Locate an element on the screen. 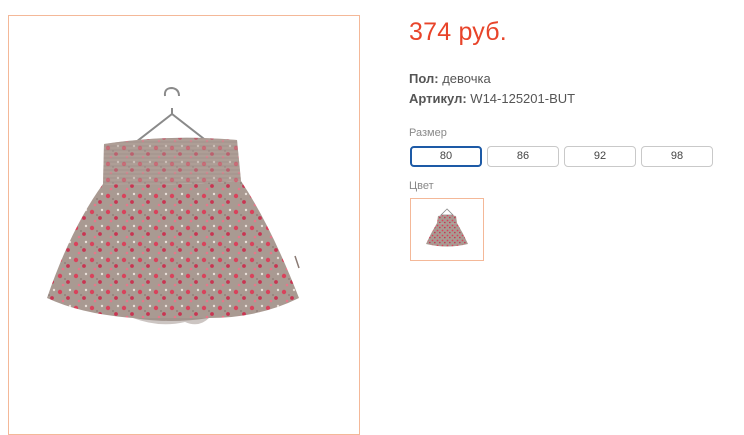  color-swatch is located at coordinates (447, 229).